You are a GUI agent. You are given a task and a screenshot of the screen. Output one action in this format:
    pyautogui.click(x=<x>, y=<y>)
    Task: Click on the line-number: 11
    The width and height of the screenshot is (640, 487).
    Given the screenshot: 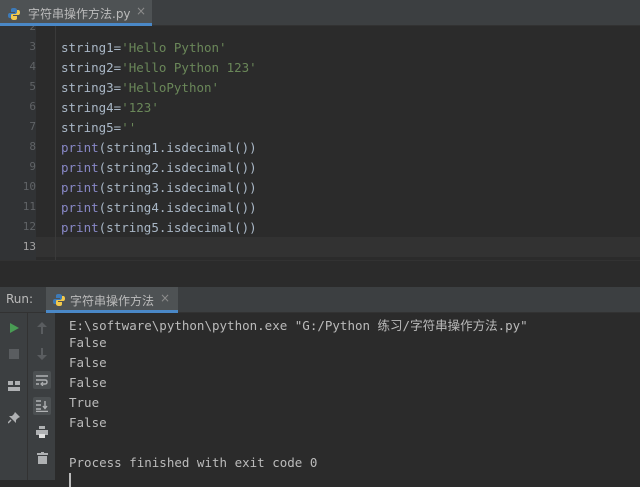 What is the action you would take?
    pyautogui.click(x=29, y=206)
    